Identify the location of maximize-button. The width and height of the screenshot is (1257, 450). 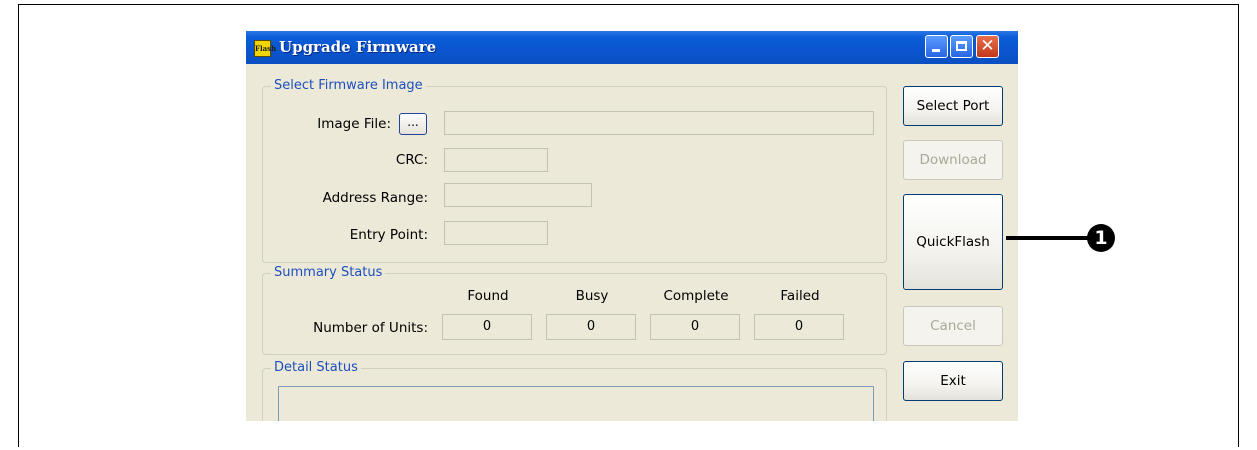
(961, 46).